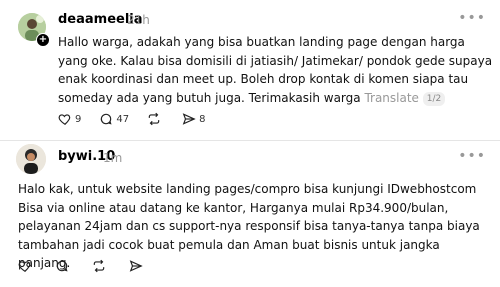  I want to click on comment-button, so click(63, 266).